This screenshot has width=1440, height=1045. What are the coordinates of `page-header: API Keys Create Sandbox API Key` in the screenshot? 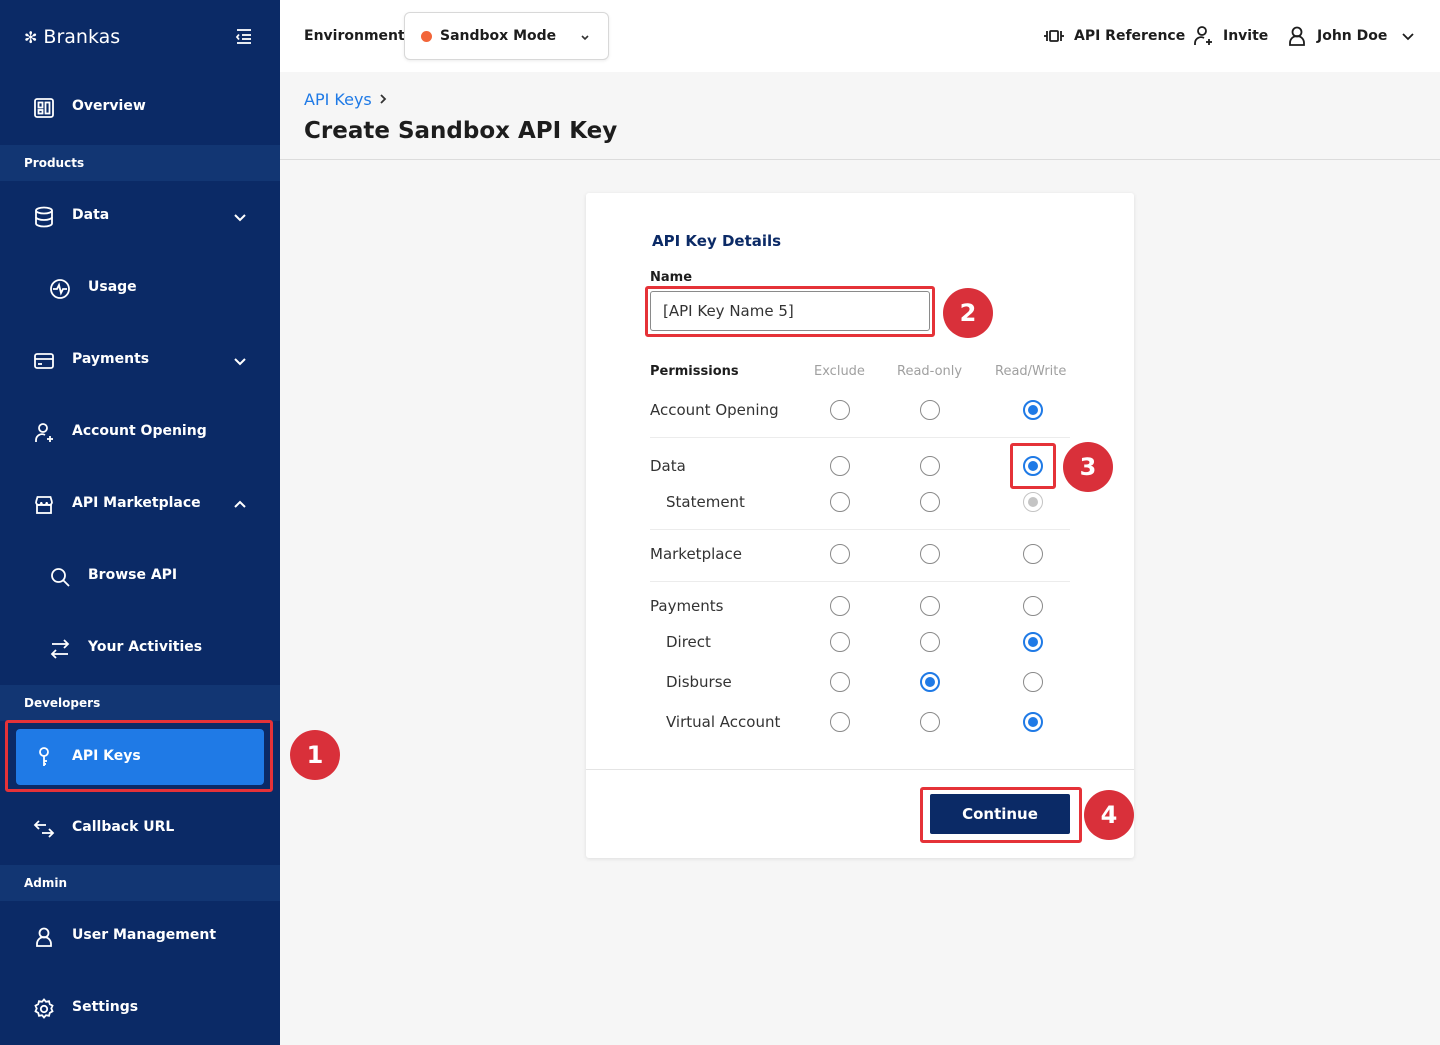 It's located at (860, 116).